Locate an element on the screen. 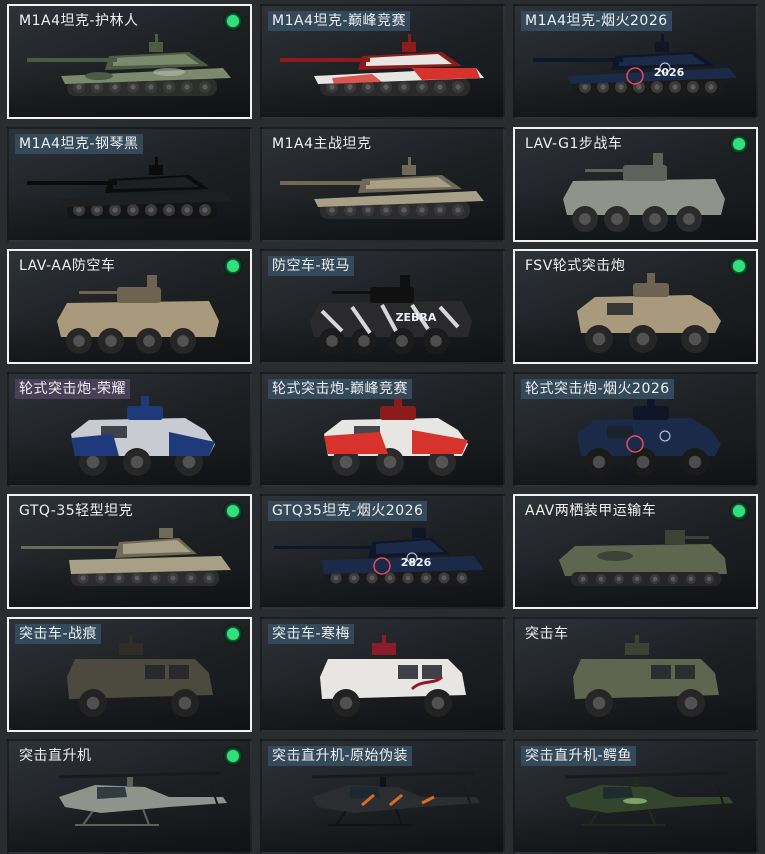  vehicle-card: 突击直升机-鳄鱼 is located at coordinates (635, 796).